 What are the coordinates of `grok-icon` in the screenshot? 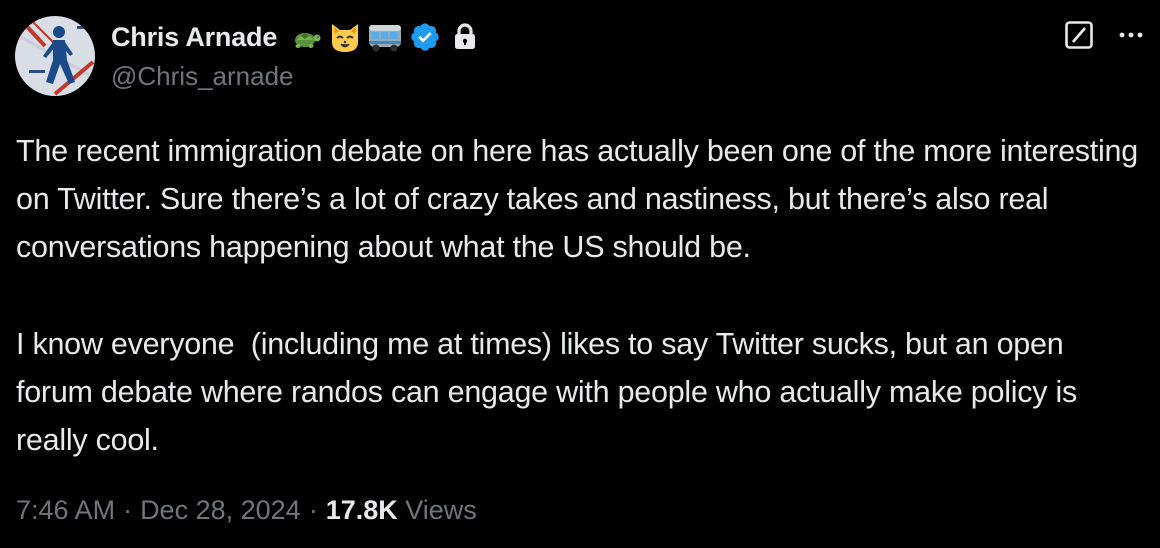 It's located at (1079, 35).